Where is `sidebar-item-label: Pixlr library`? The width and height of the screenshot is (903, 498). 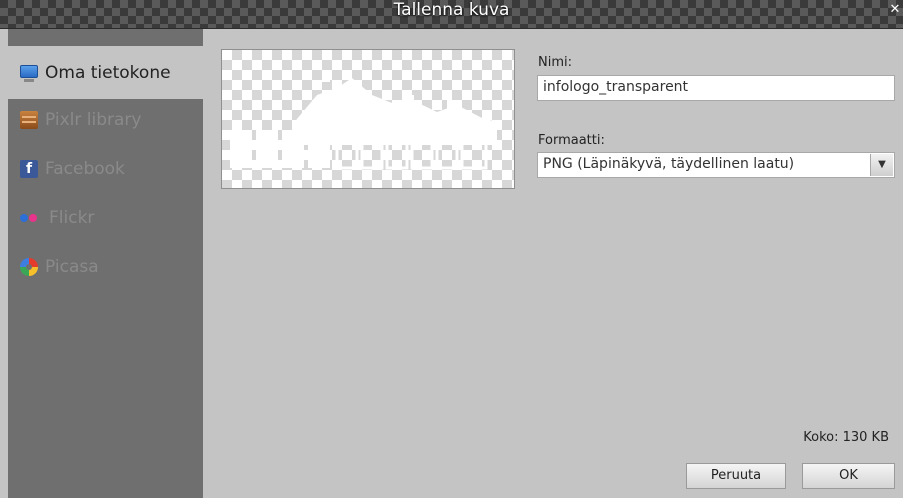
sidebar-item-label: Pixlr library is located at coordinates (93, 120).